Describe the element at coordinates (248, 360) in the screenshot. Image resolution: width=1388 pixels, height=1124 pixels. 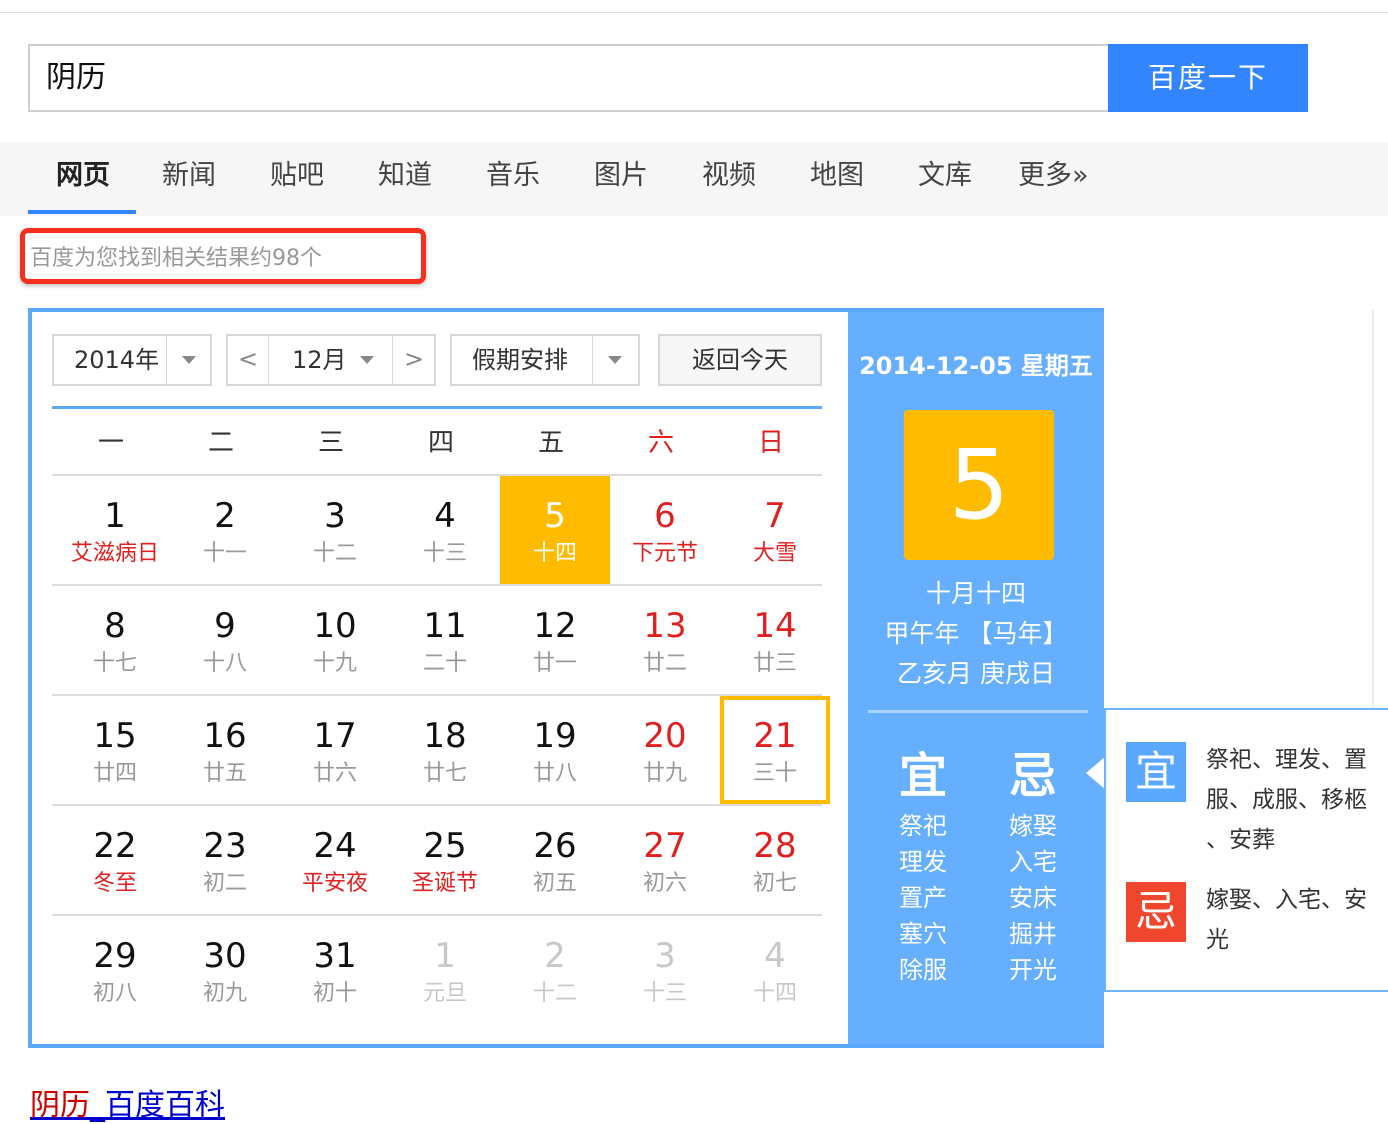
I see `prev-month-button: <` at that location.